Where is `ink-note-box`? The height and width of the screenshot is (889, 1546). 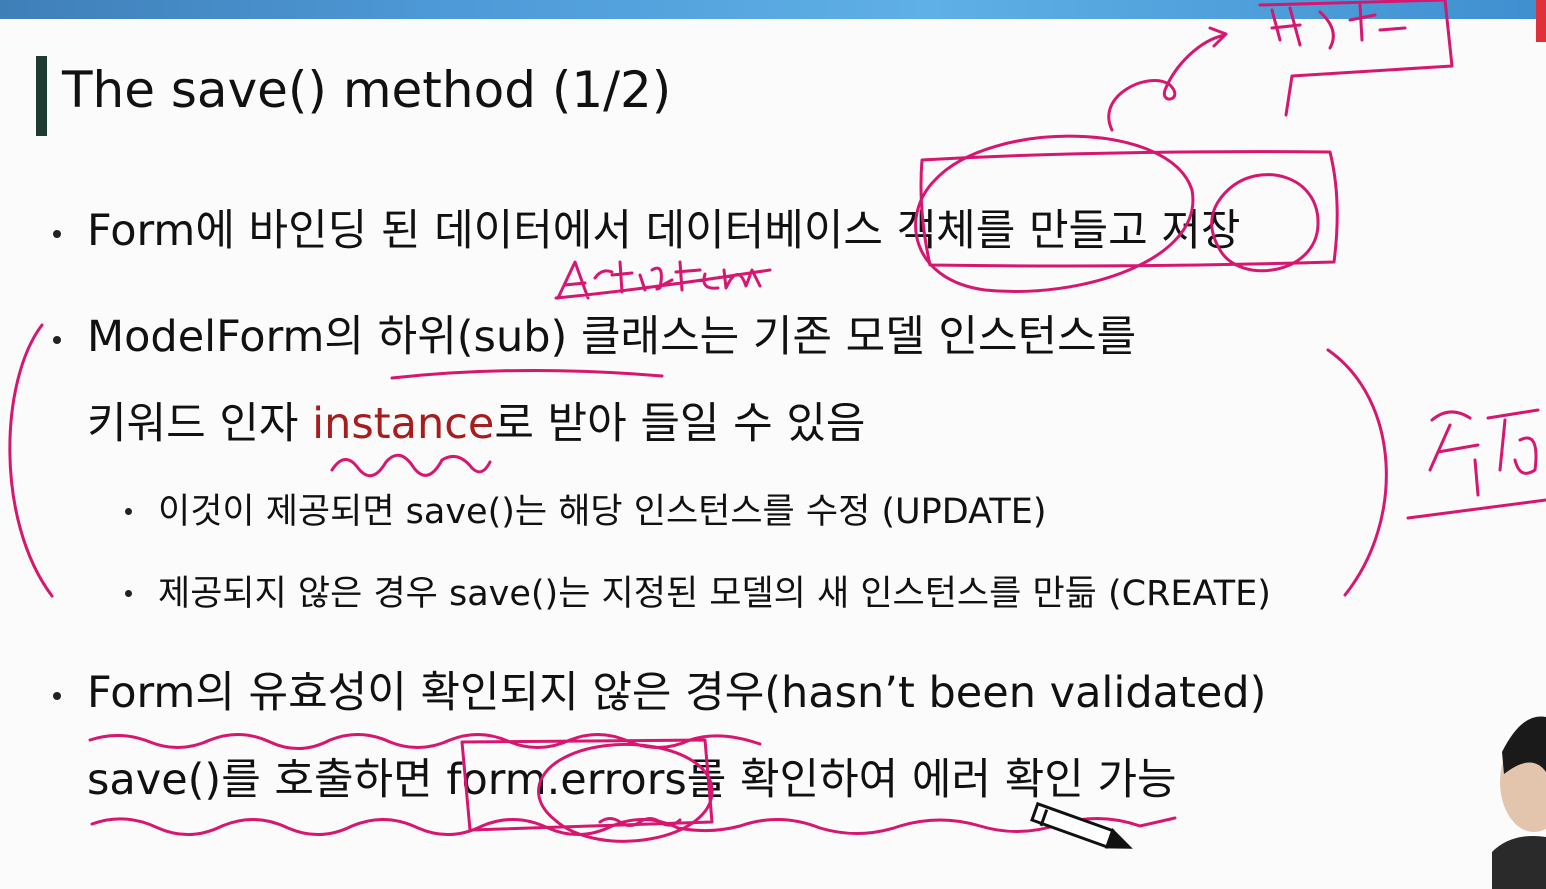 ink-note-box is located at coordinates (1356, 58).